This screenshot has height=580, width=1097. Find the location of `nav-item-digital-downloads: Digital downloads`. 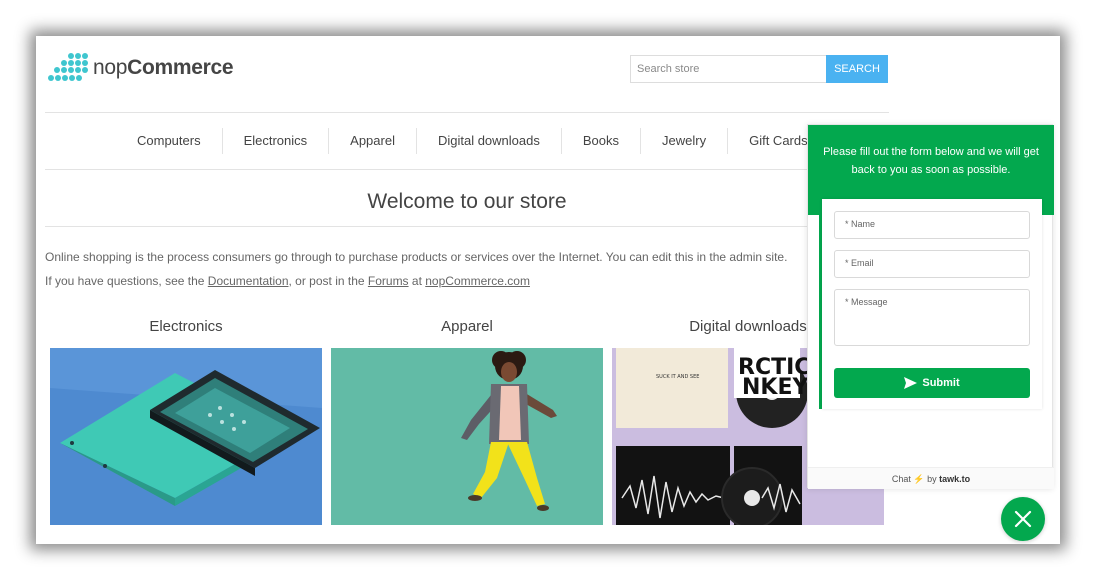

nav-item-digital-downloads: Digital downloads is located at coordinates (489, 141).